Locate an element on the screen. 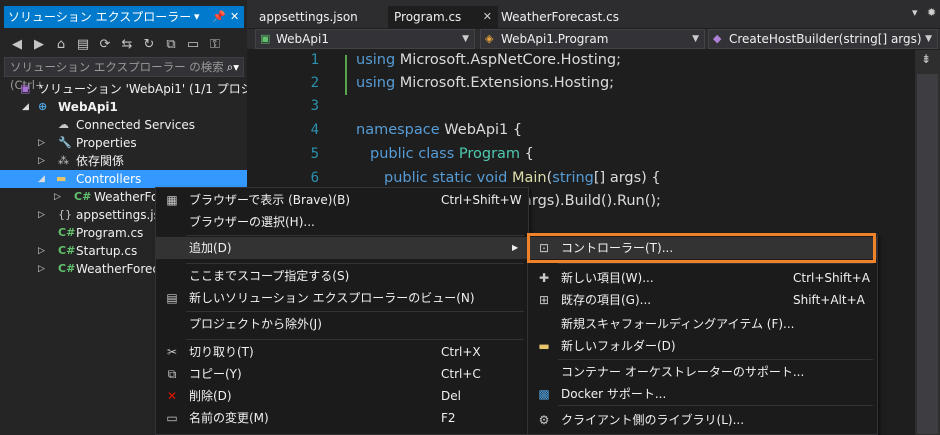 Image resolution: width=940 pixels, height=435 pixels. refresh-icon: ↻ is located at coordinates (149, 44).